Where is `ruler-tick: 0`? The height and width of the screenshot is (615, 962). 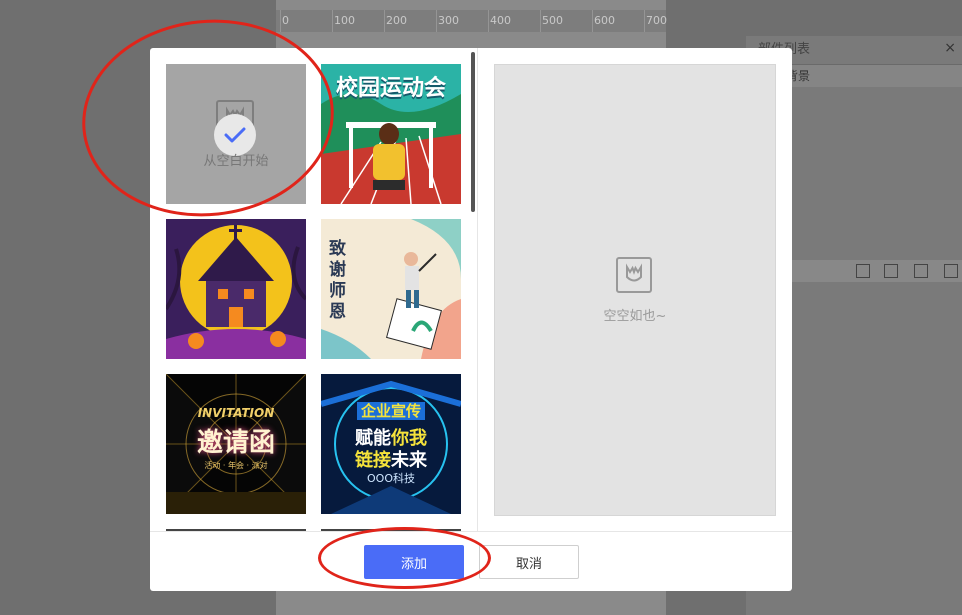 ruler-tick: 0 is located at coordinates (285, 20).